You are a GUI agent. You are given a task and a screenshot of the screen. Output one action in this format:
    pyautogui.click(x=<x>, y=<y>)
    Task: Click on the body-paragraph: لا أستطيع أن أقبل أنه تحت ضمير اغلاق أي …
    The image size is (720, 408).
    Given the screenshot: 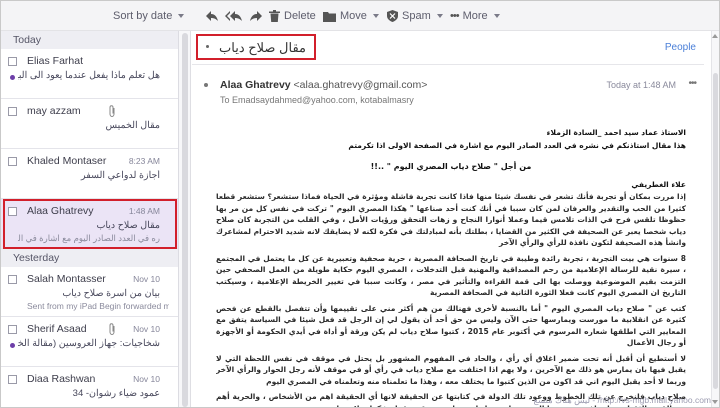 What is the action you would take?
    pyautogui.click(x=451, y=369)
    